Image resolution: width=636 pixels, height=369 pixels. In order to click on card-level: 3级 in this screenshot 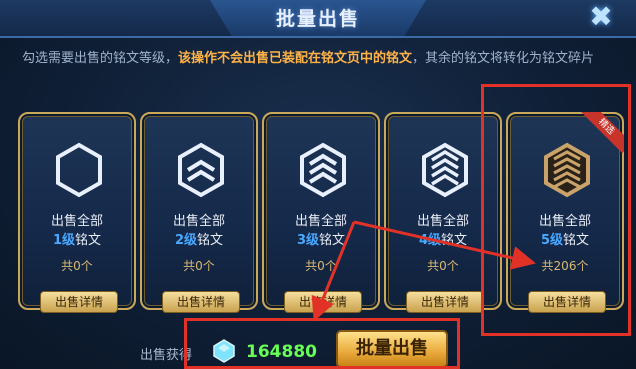, I will do `click(308, 240)`.